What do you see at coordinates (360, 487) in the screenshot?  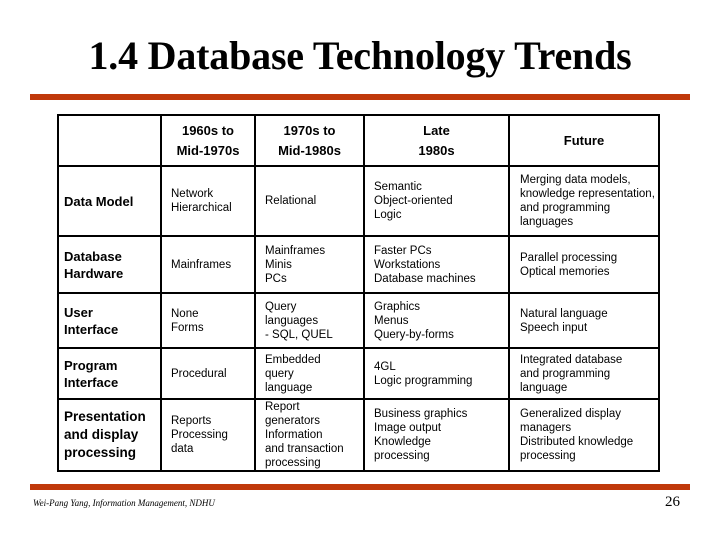 I see `bottom-divider` at bounding box center [360, 487].